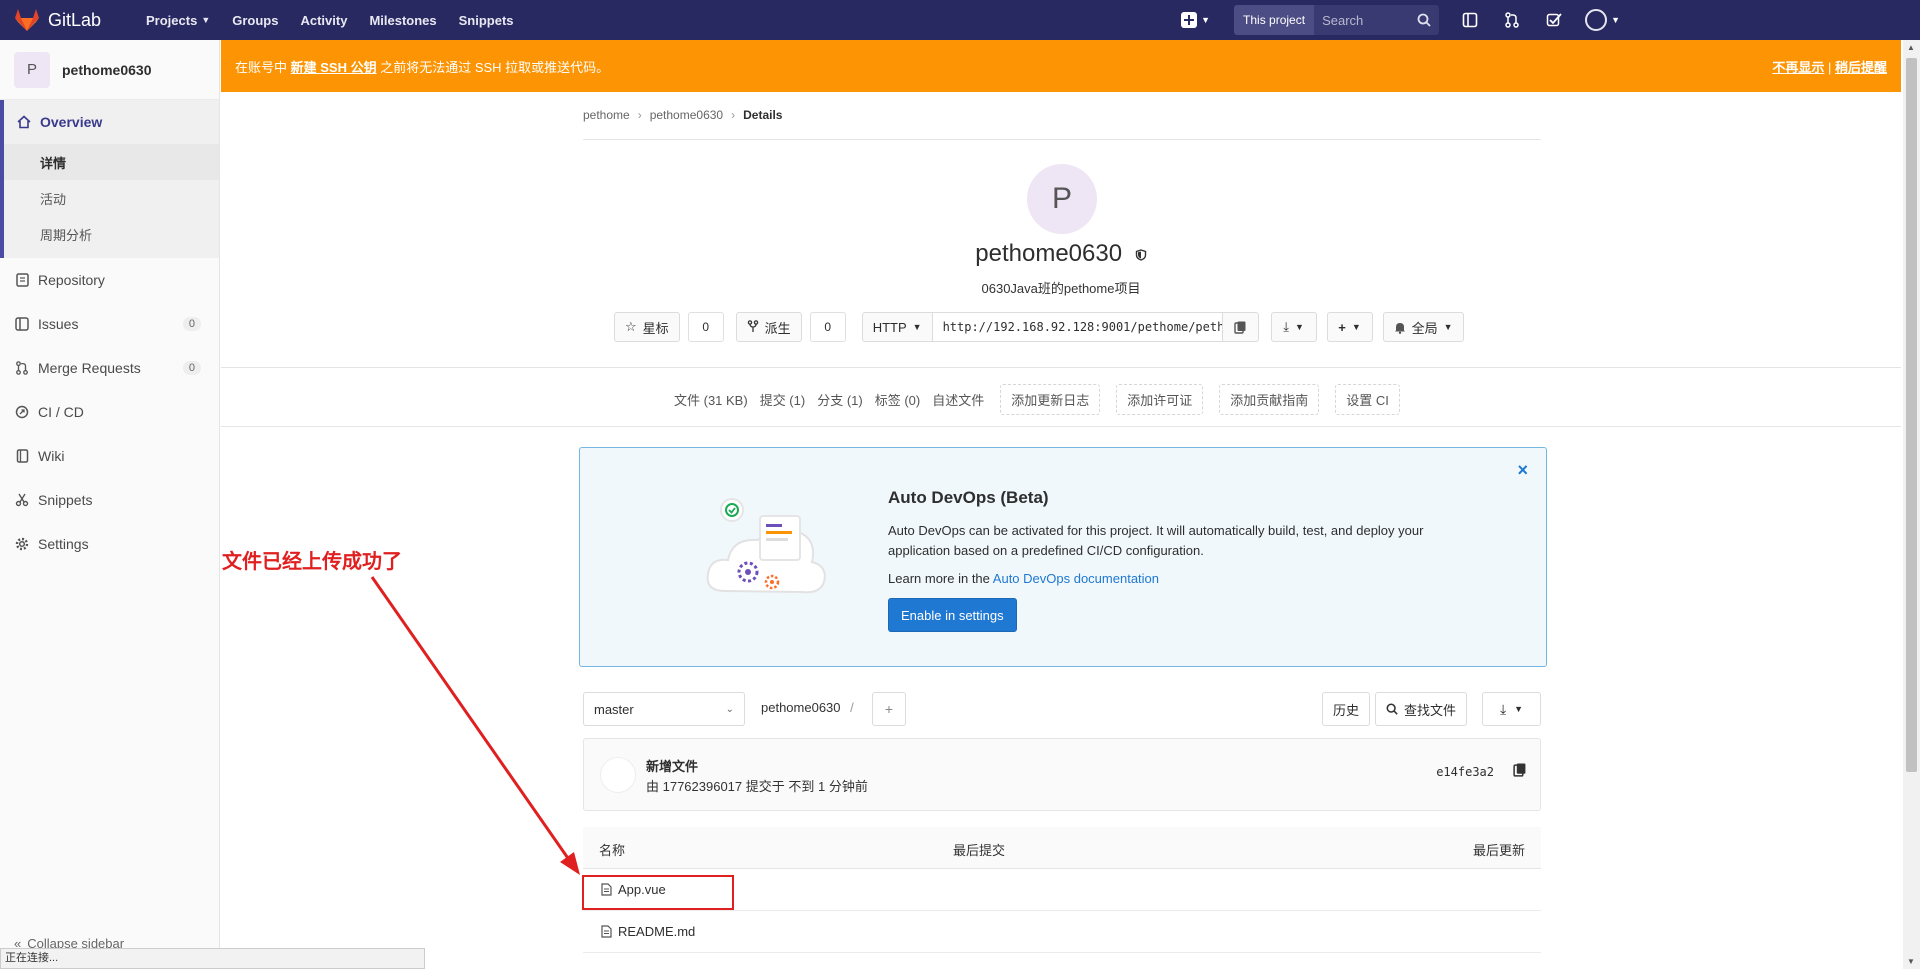  I want to click on sidebar-project-header: P pethome0630, so click(109, 70).